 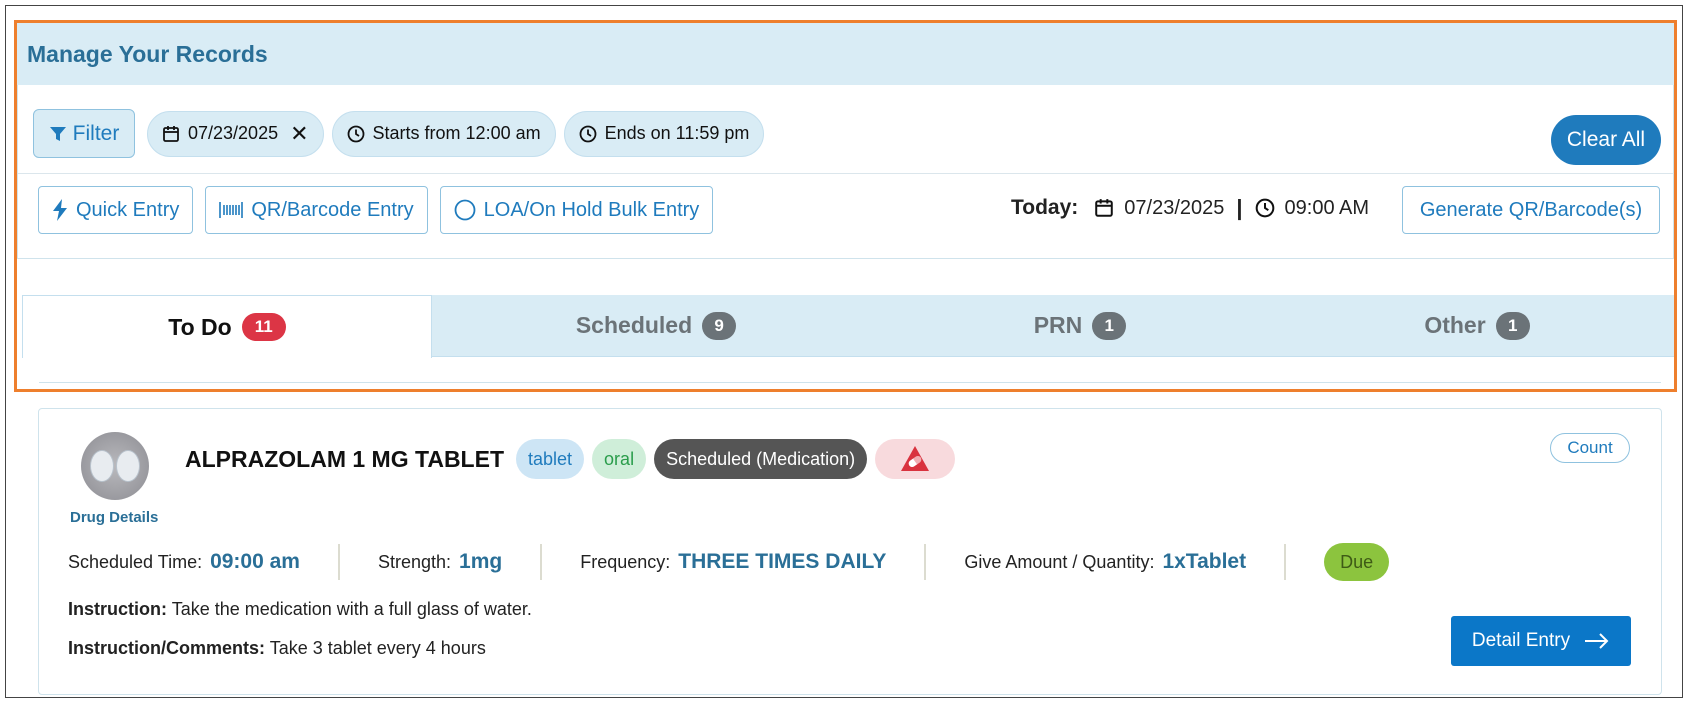 What do you see at coordinates (57, 133) in the screenshot?
I see `funnel-icon` at bounding box center [57, 133].